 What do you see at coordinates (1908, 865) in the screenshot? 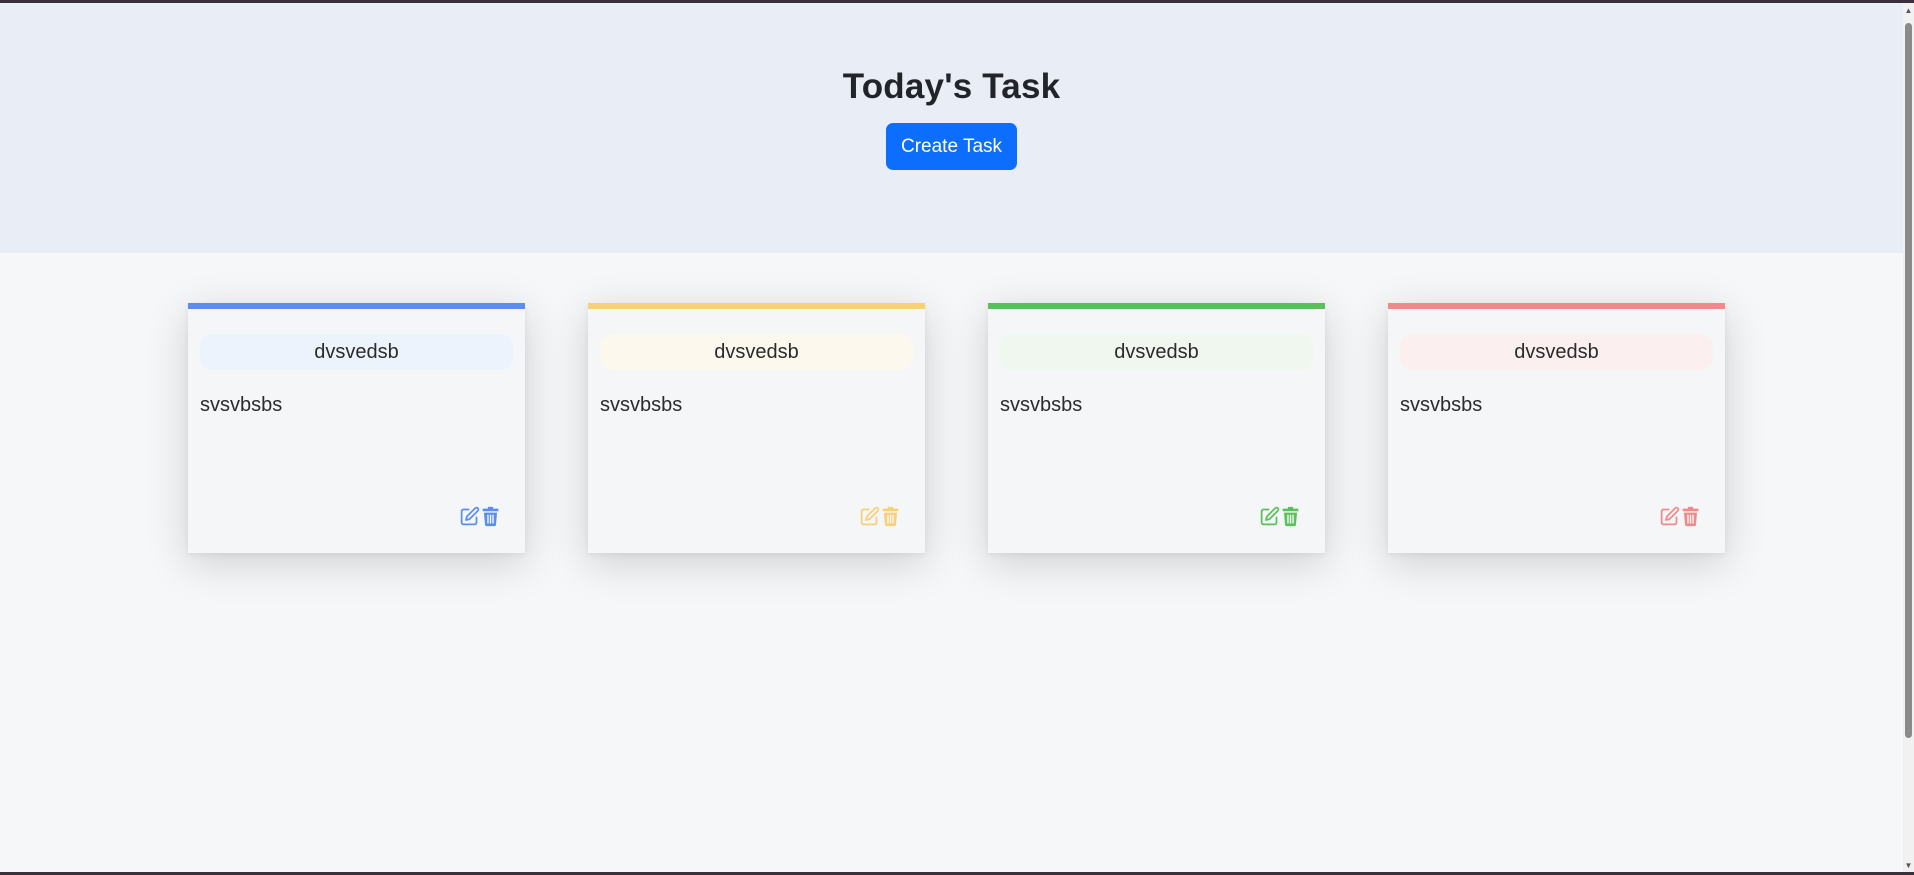
I see `scroll-down-icon: ▼` at bounding box center [1908, 865].